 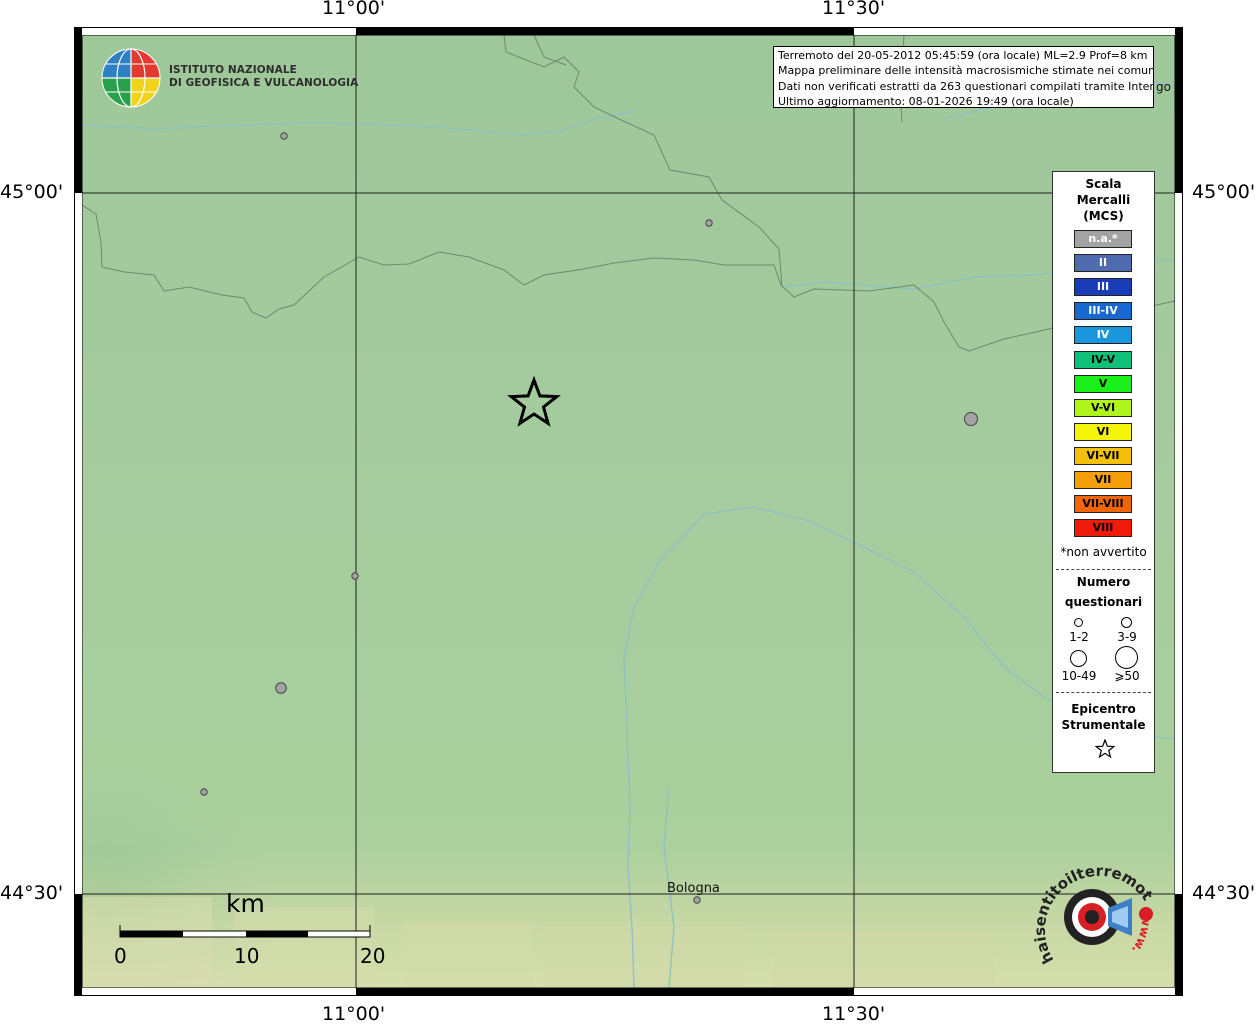 I want to click on legend-swatch: II, so click(x=1103, y=263).